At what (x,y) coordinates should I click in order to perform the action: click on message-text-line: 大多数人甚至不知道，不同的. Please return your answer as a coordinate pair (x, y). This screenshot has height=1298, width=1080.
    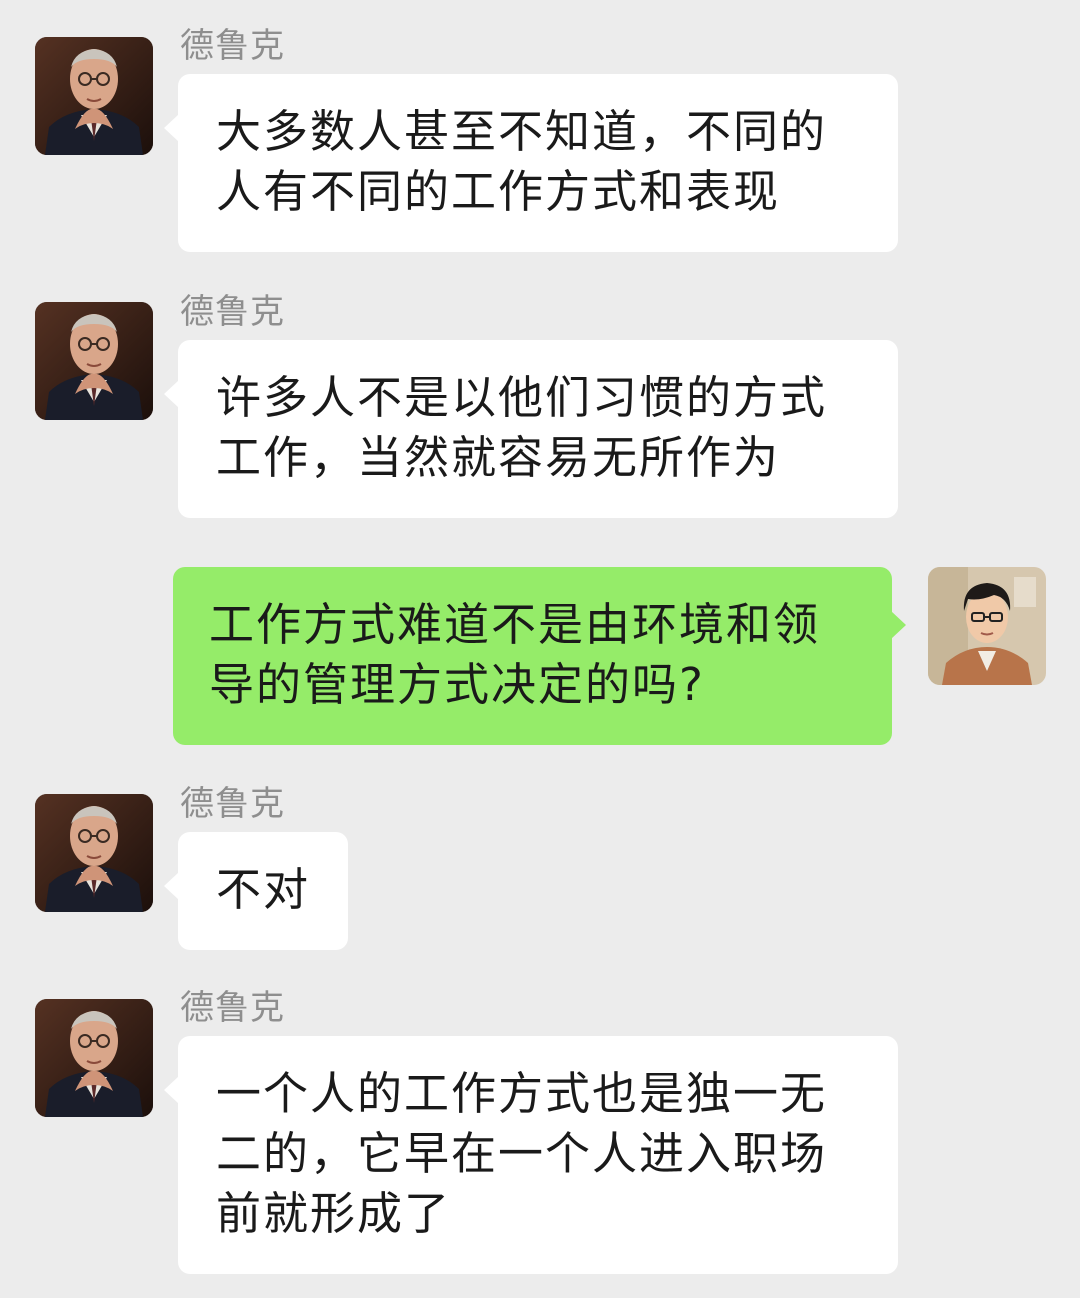
    Looking at the image, I should click on (522, 131).